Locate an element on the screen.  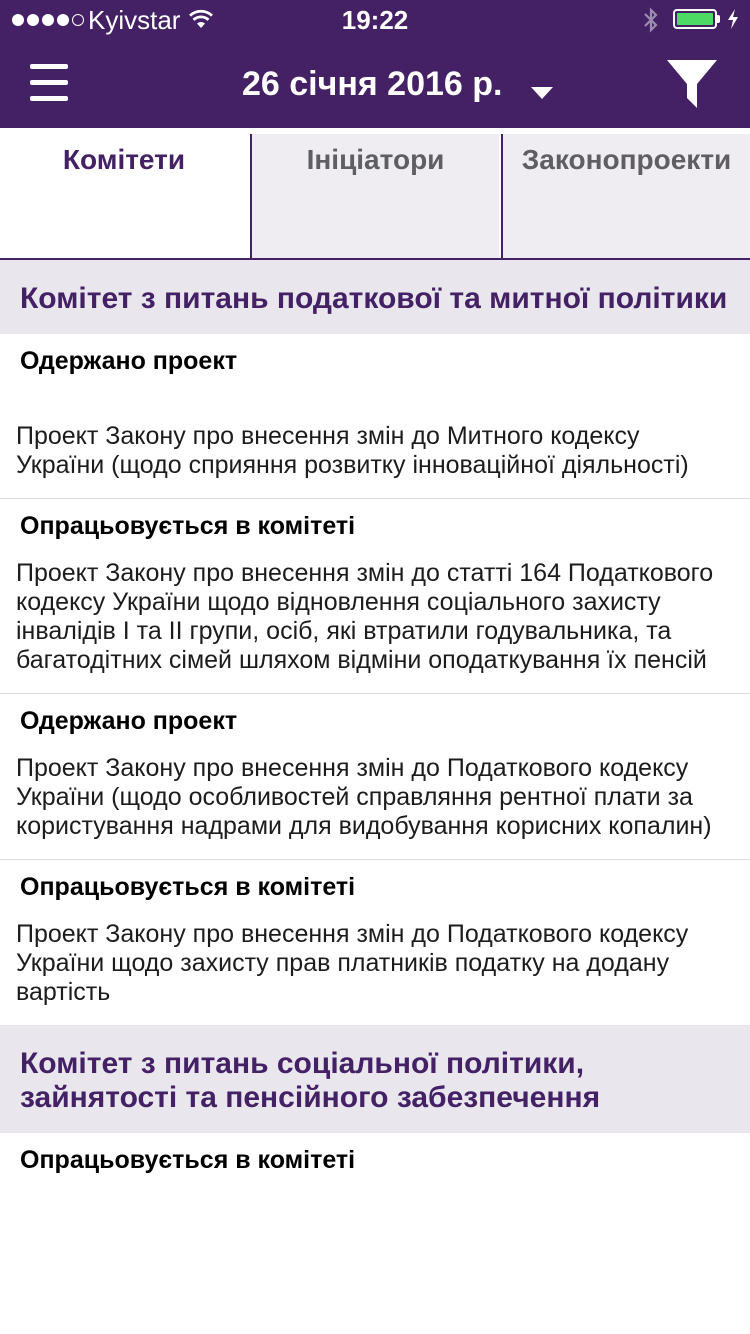
battery-icon is located at coordinates (695, 19).